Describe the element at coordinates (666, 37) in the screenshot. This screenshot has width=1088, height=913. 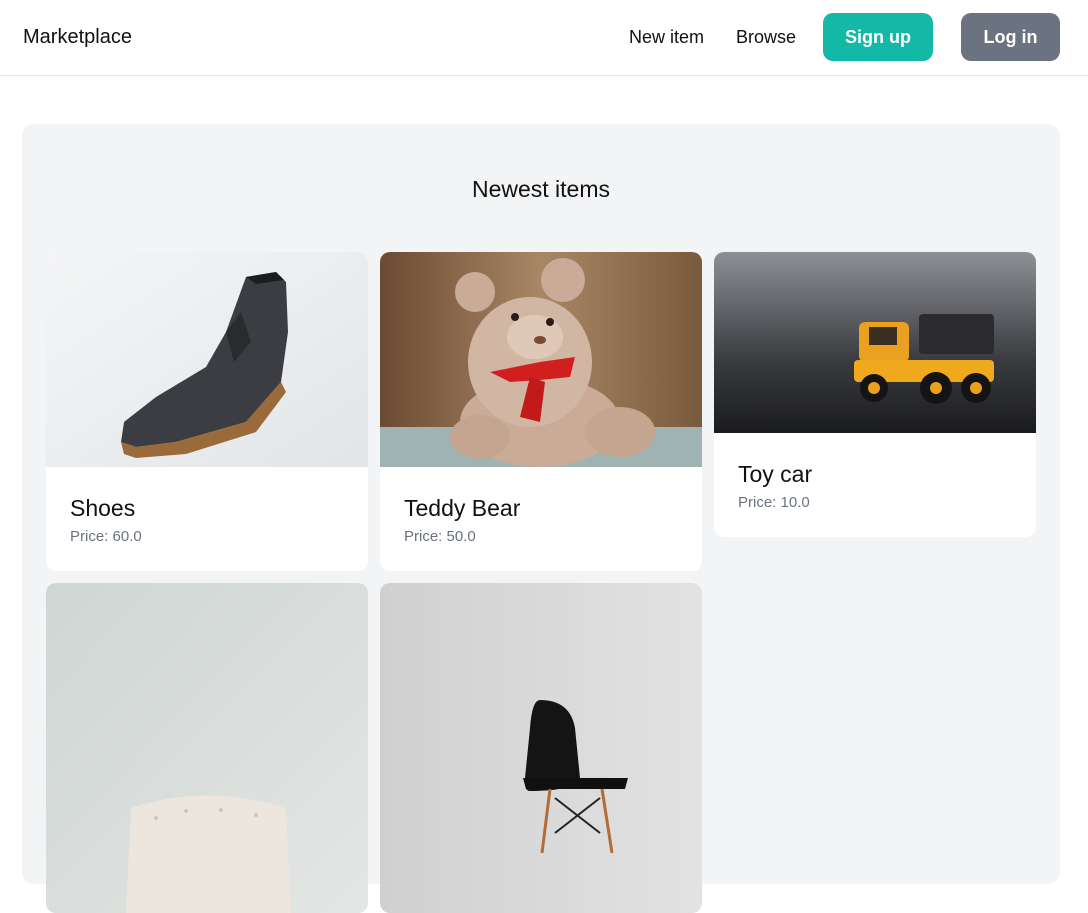
I see `nav-link-new-item: New item` at that location.